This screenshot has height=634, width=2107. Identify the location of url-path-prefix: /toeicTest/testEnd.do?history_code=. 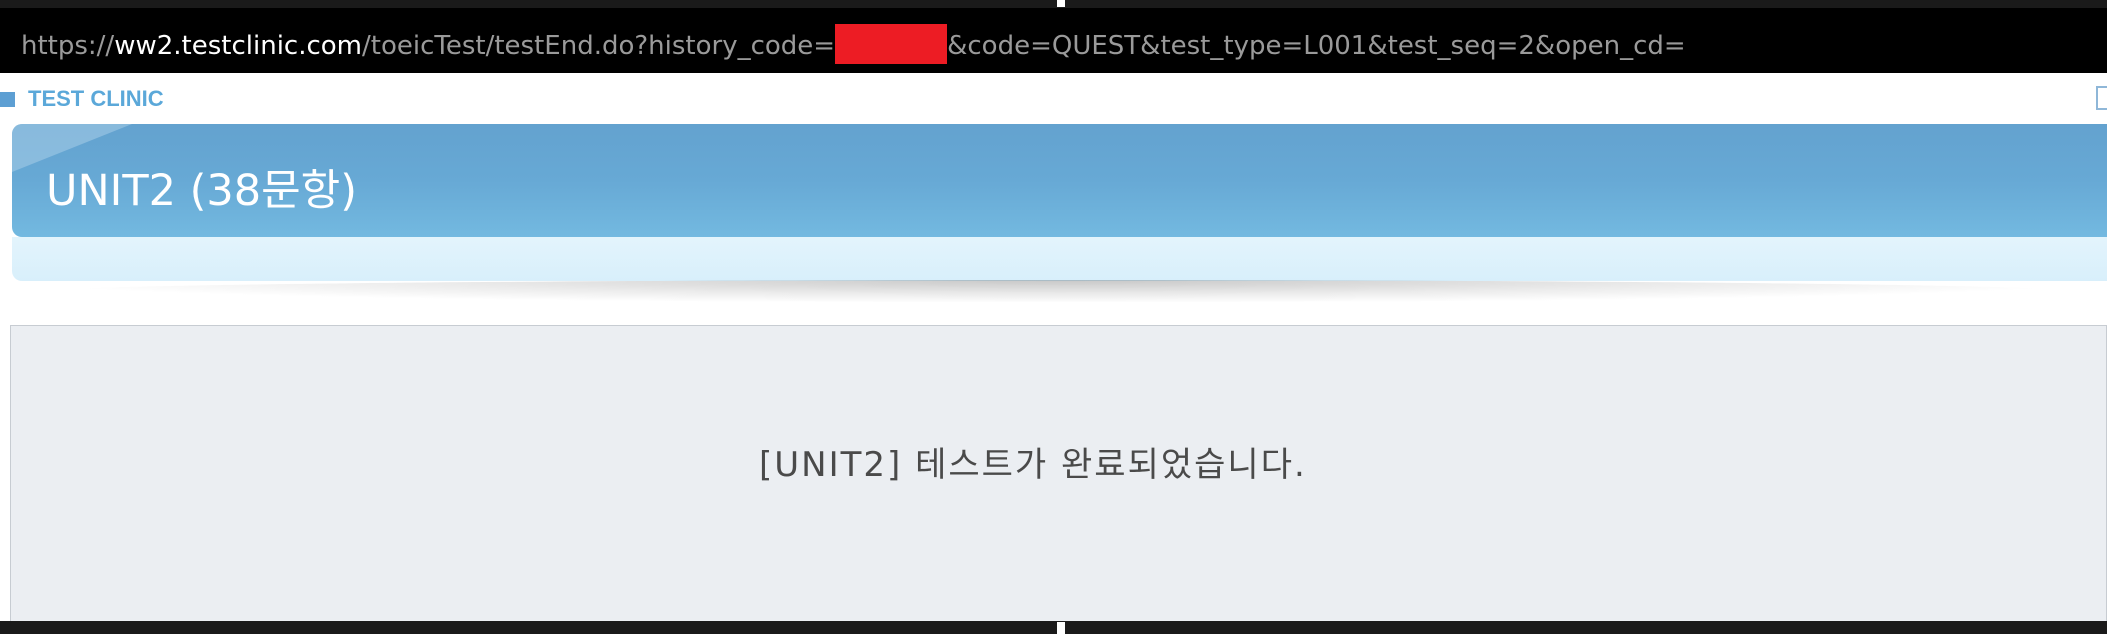
(599, 46).